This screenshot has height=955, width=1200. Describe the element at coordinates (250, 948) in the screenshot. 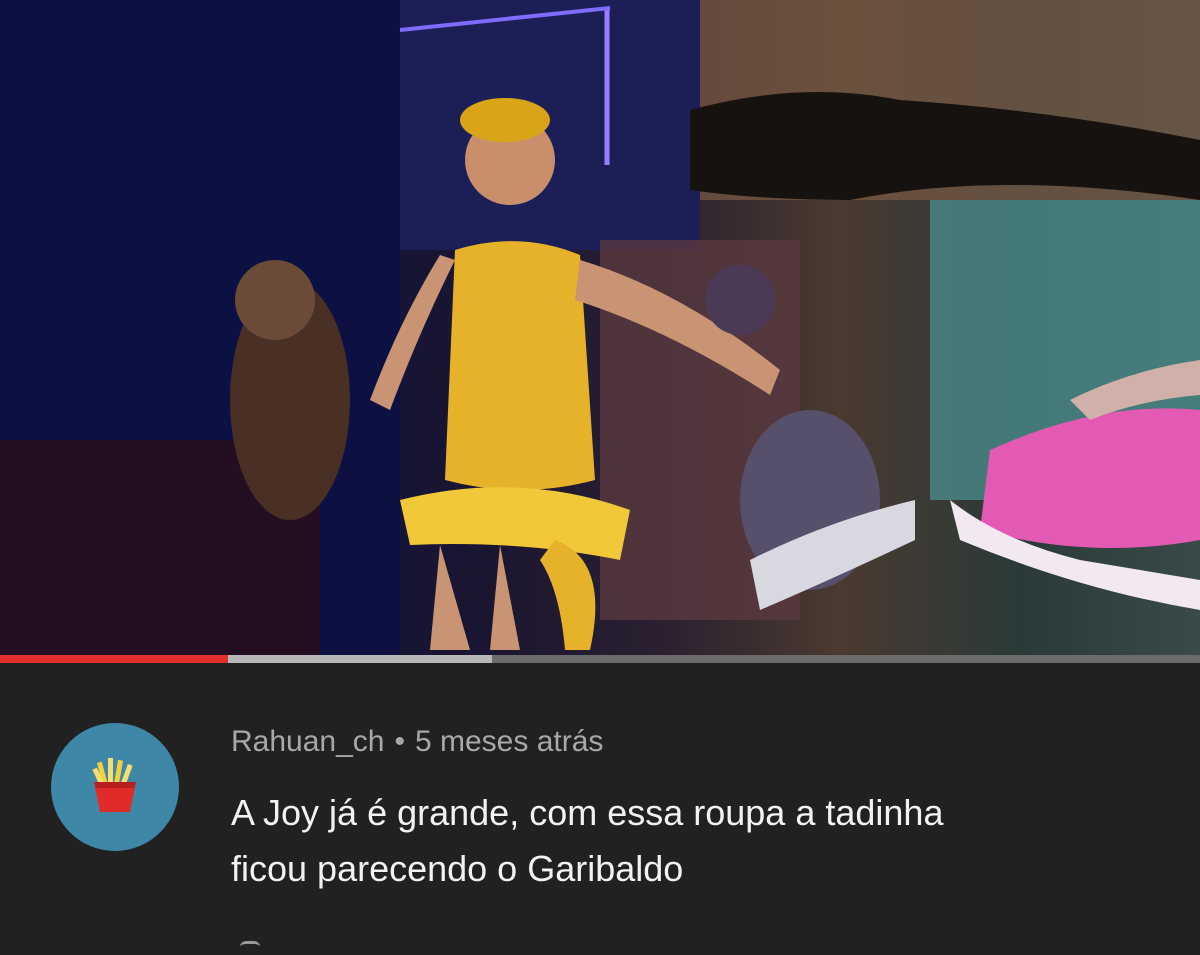

I see `like-icon` at that location.